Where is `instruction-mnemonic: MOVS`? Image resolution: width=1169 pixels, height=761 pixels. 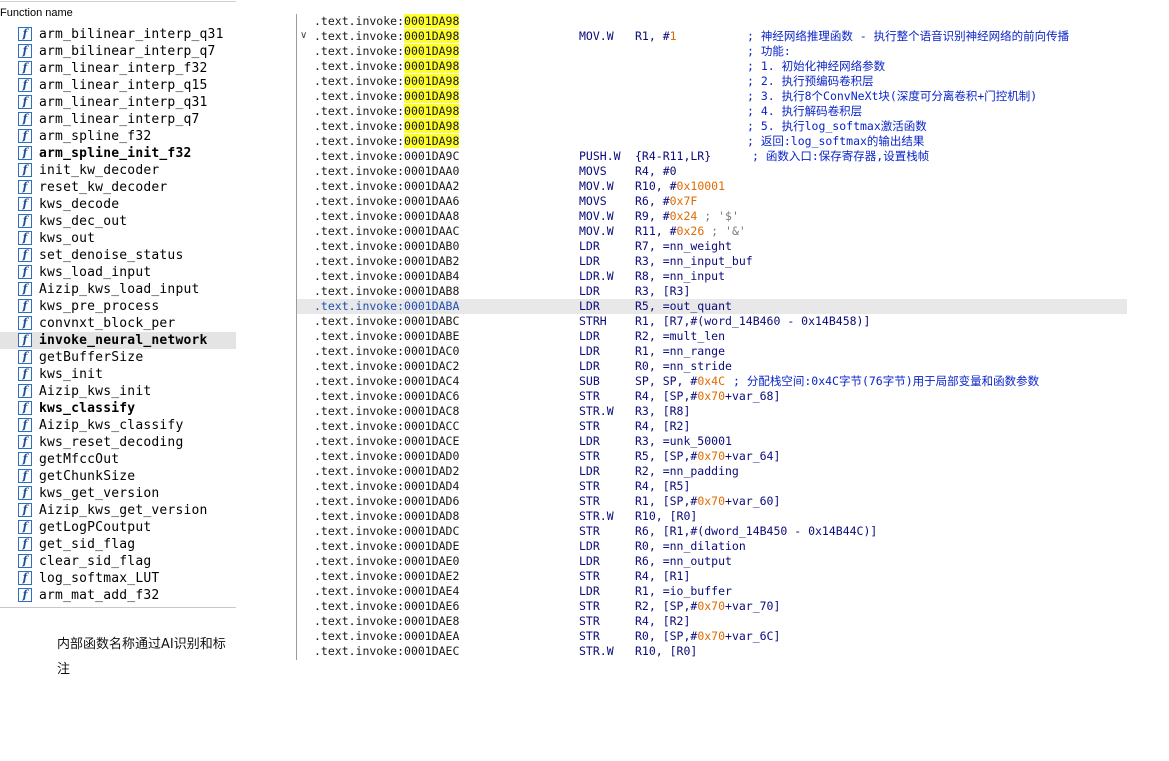
instruction-mnemonic: MOVS is located at coordinates (593, 171).